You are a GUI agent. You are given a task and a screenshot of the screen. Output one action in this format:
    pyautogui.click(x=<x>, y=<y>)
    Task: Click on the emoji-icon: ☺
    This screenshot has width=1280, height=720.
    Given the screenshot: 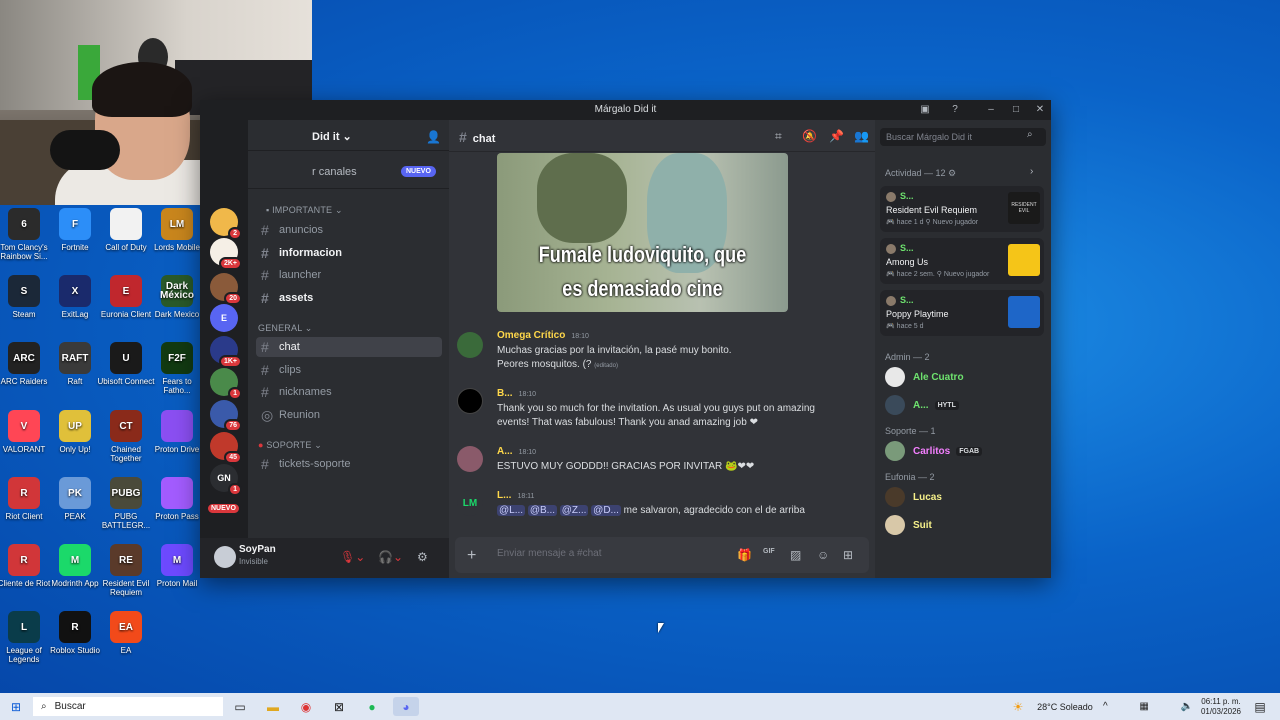 What is the action you would take?
    pyautogui.click(x=823, y=555)
    